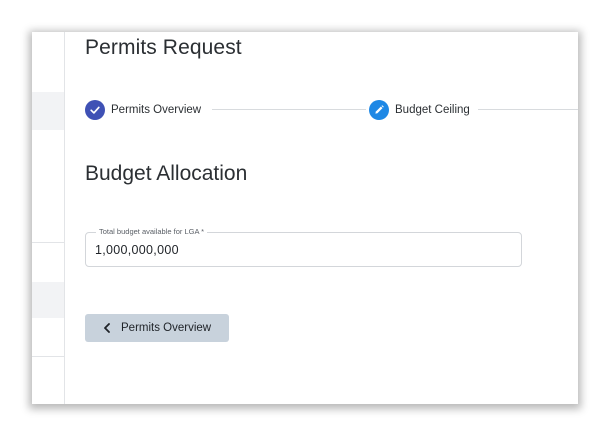 This screenshot has width=610, height=436. What do you see at coordinates (379, 110) in the screenshot?
I see `pencil-icon` at bounding box center [379, 110].